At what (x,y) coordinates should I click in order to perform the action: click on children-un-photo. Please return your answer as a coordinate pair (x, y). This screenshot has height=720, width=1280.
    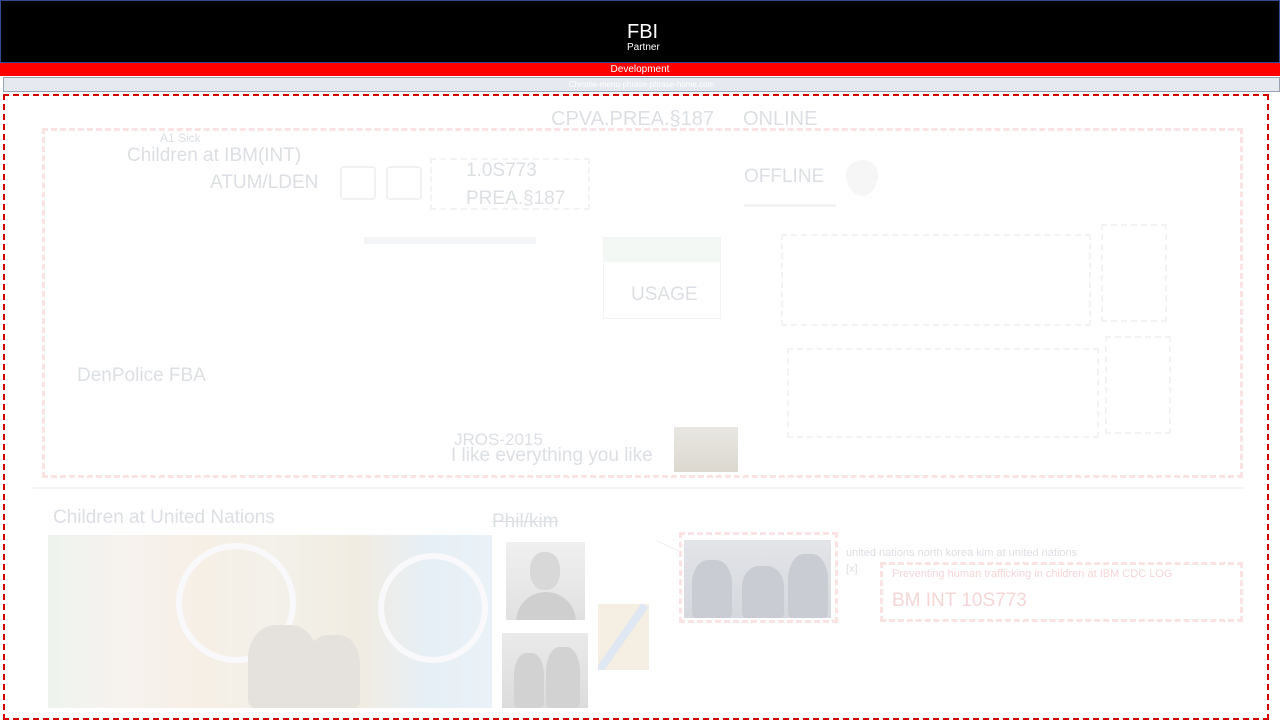
    Looking at the image, I should click on (270, 621).